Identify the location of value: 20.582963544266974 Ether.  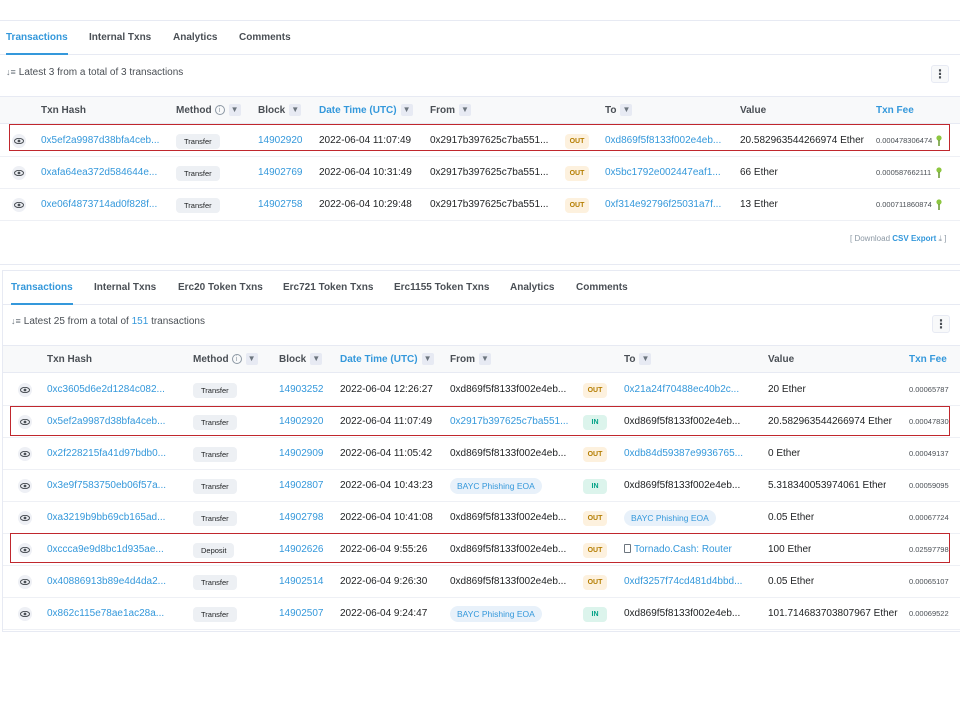
(830, 421).